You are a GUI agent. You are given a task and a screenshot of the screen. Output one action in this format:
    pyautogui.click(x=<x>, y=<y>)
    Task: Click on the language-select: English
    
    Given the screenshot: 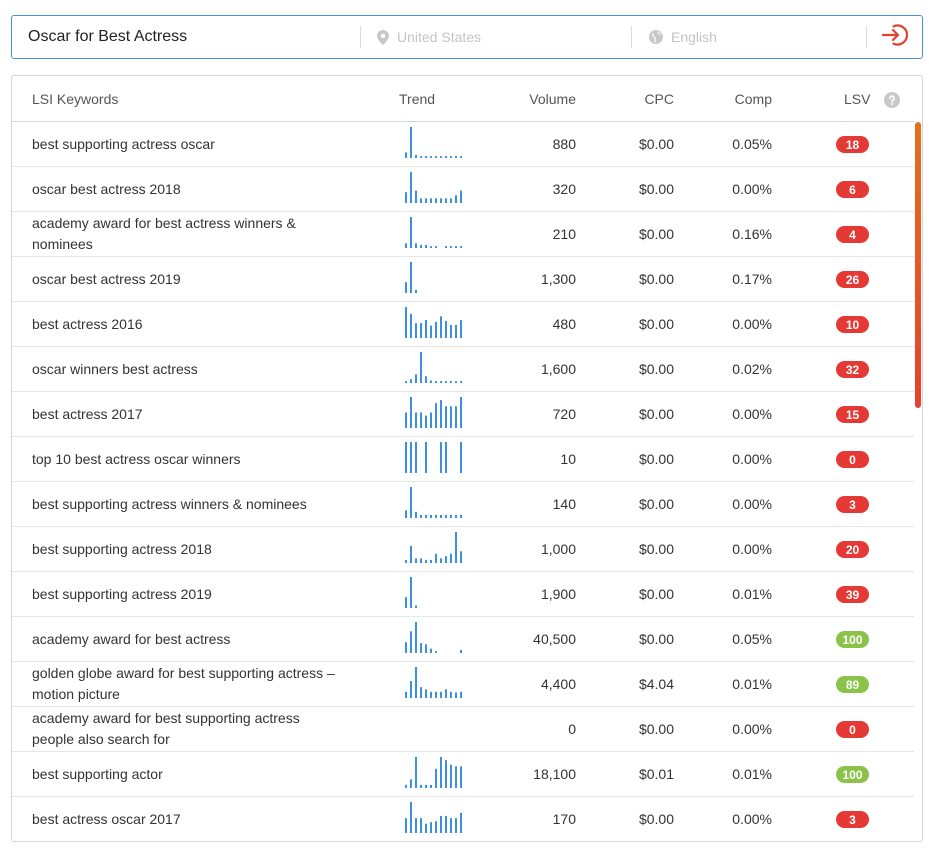 What is the action you would take?
    pyautogui.click(x=749, y=37)
    